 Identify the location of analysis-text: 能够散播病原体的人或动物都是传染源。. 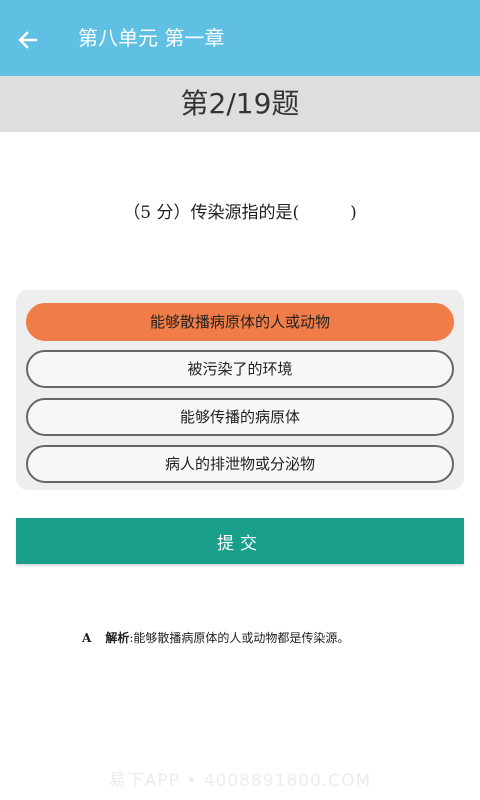
(241, 638).